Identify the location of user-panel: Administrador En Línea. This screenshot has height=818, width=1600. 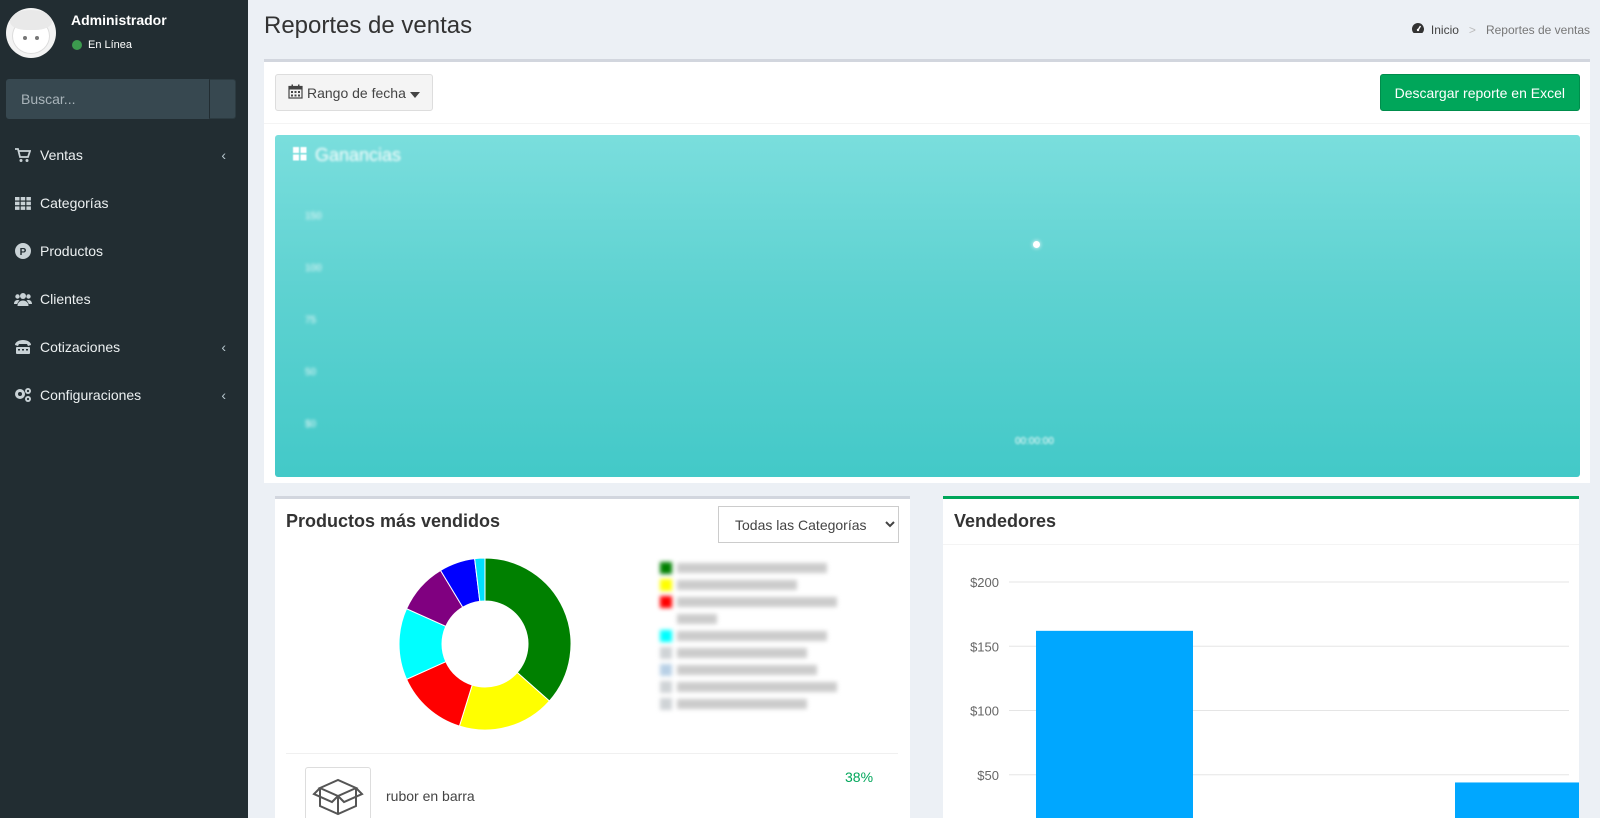
(126, 34).